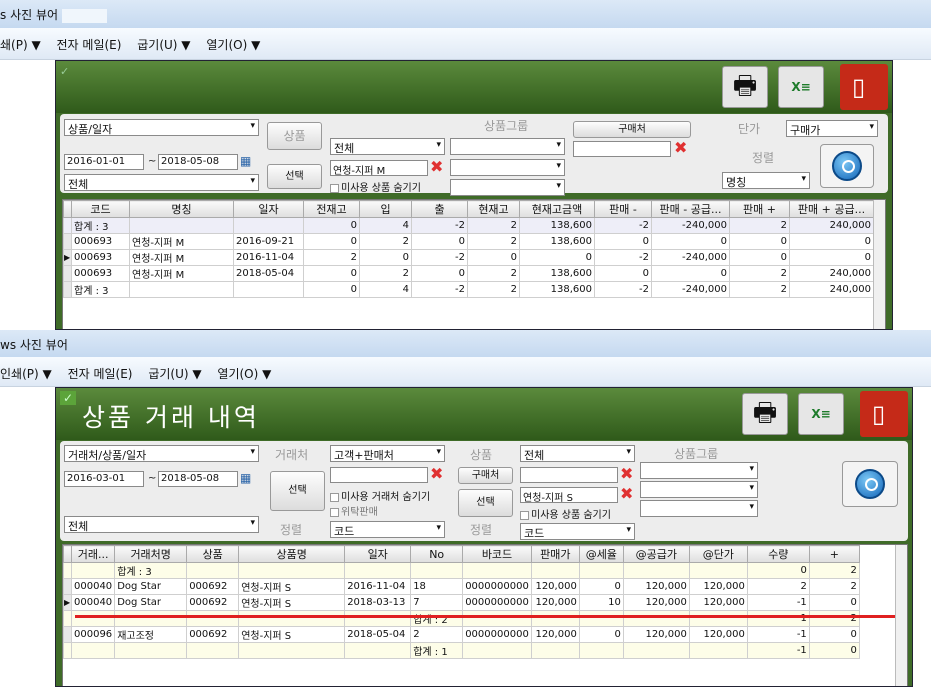 The height and width of the screenshot is (687, 931). Describe the element at coordinates (26, 374) in the screenshot. I see `menu-print-2: 인쇄(P) ▼` at that location.